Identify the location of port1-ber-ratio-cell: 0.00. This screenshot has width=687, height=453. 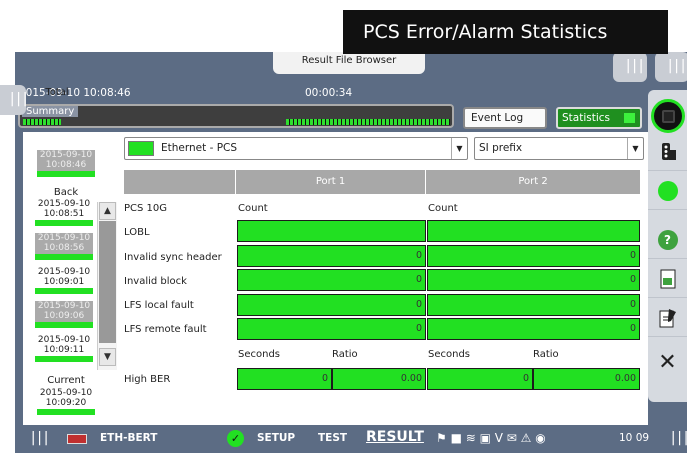
(379, 379).